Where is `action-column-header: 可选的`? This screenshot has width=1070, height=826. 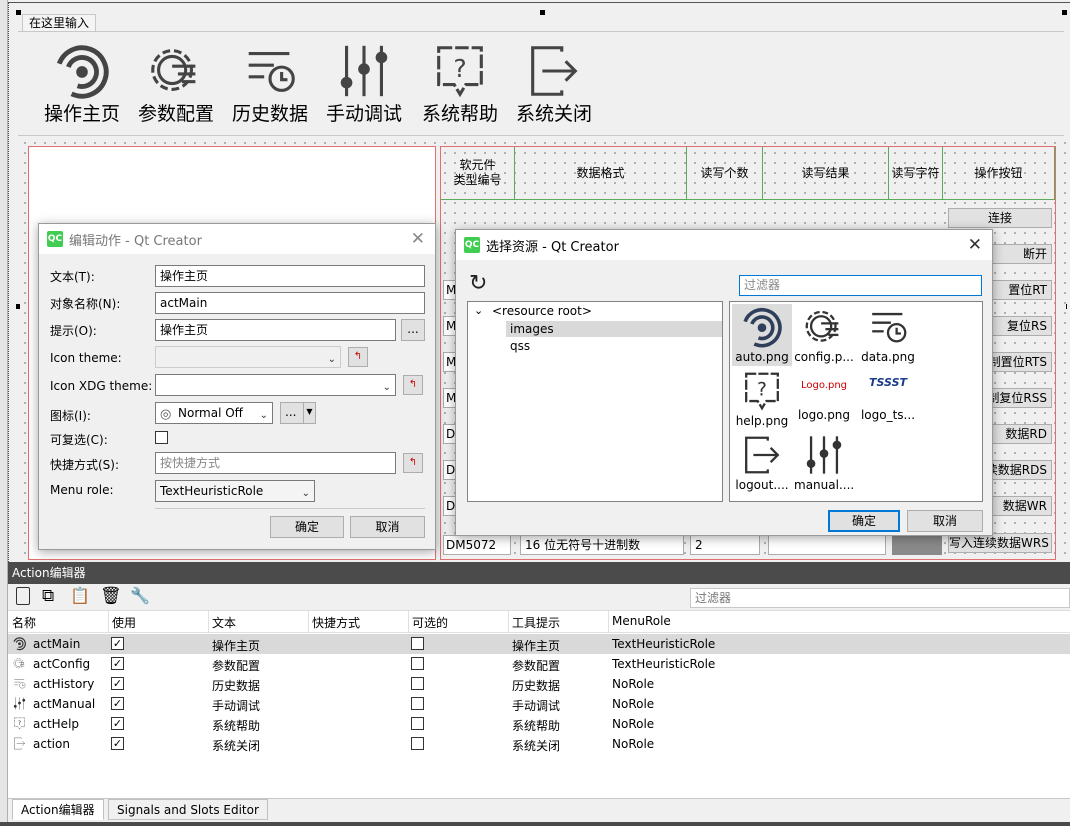 action-column-header: 可选的 is located at coordinates (430, 622).